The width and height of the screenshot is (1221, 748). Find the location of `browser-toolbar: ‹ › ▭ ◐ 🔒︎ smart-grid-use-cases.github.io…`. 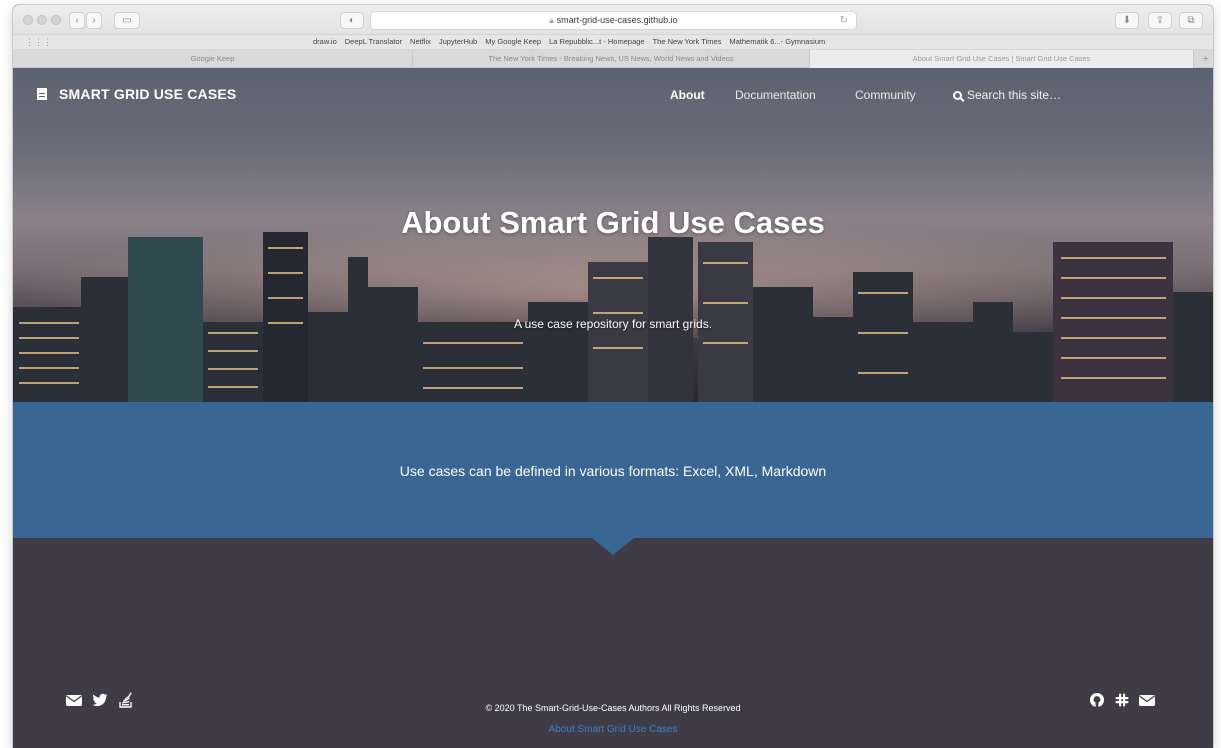

browser-toolbar: ‹ › ▭ ◐ 🔒︎ smart-grid-use-cases.github.io… is located at coordinates (613, 20).